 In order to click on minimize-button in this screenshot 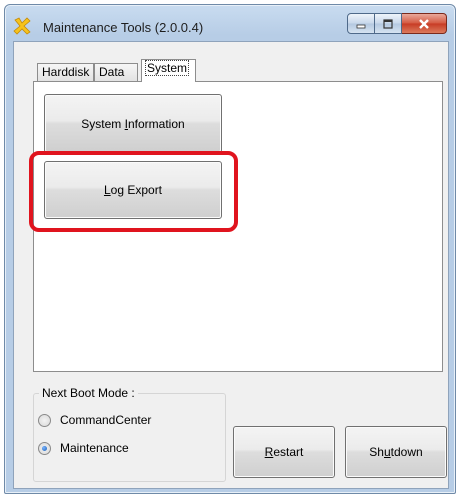, I will do `click(361, 23)`.